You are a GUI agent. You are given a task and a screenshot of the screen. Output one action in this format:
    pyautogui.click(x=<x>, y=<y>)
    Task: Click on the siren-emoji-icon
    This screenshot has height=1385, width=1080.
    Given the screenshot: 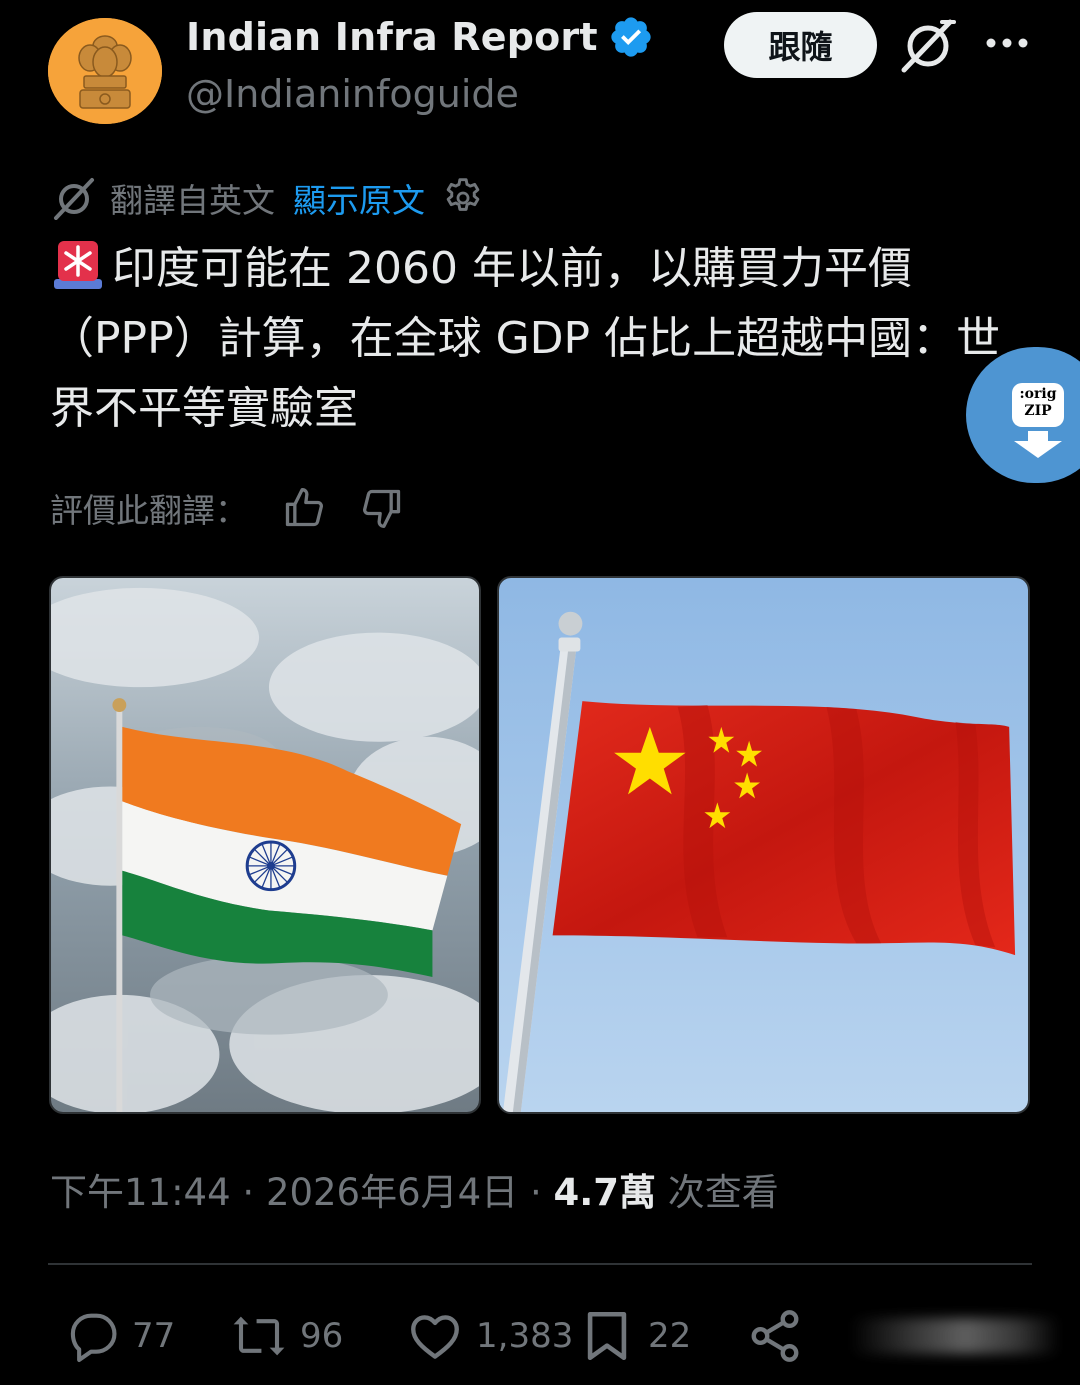 What is the action you would take?
    pyautogui.click(x=78, y=265)
    